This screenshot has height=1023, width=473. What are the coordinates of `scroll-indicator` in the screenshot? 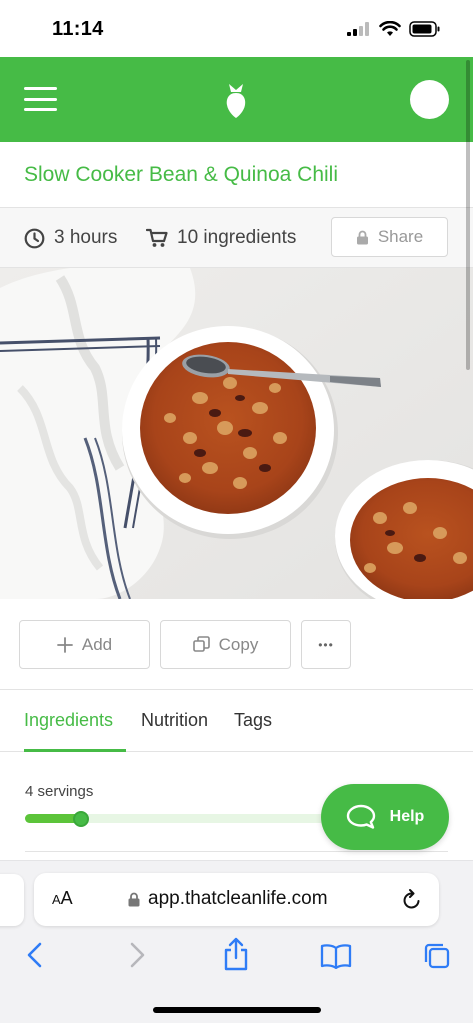 It's located at (468, 215).